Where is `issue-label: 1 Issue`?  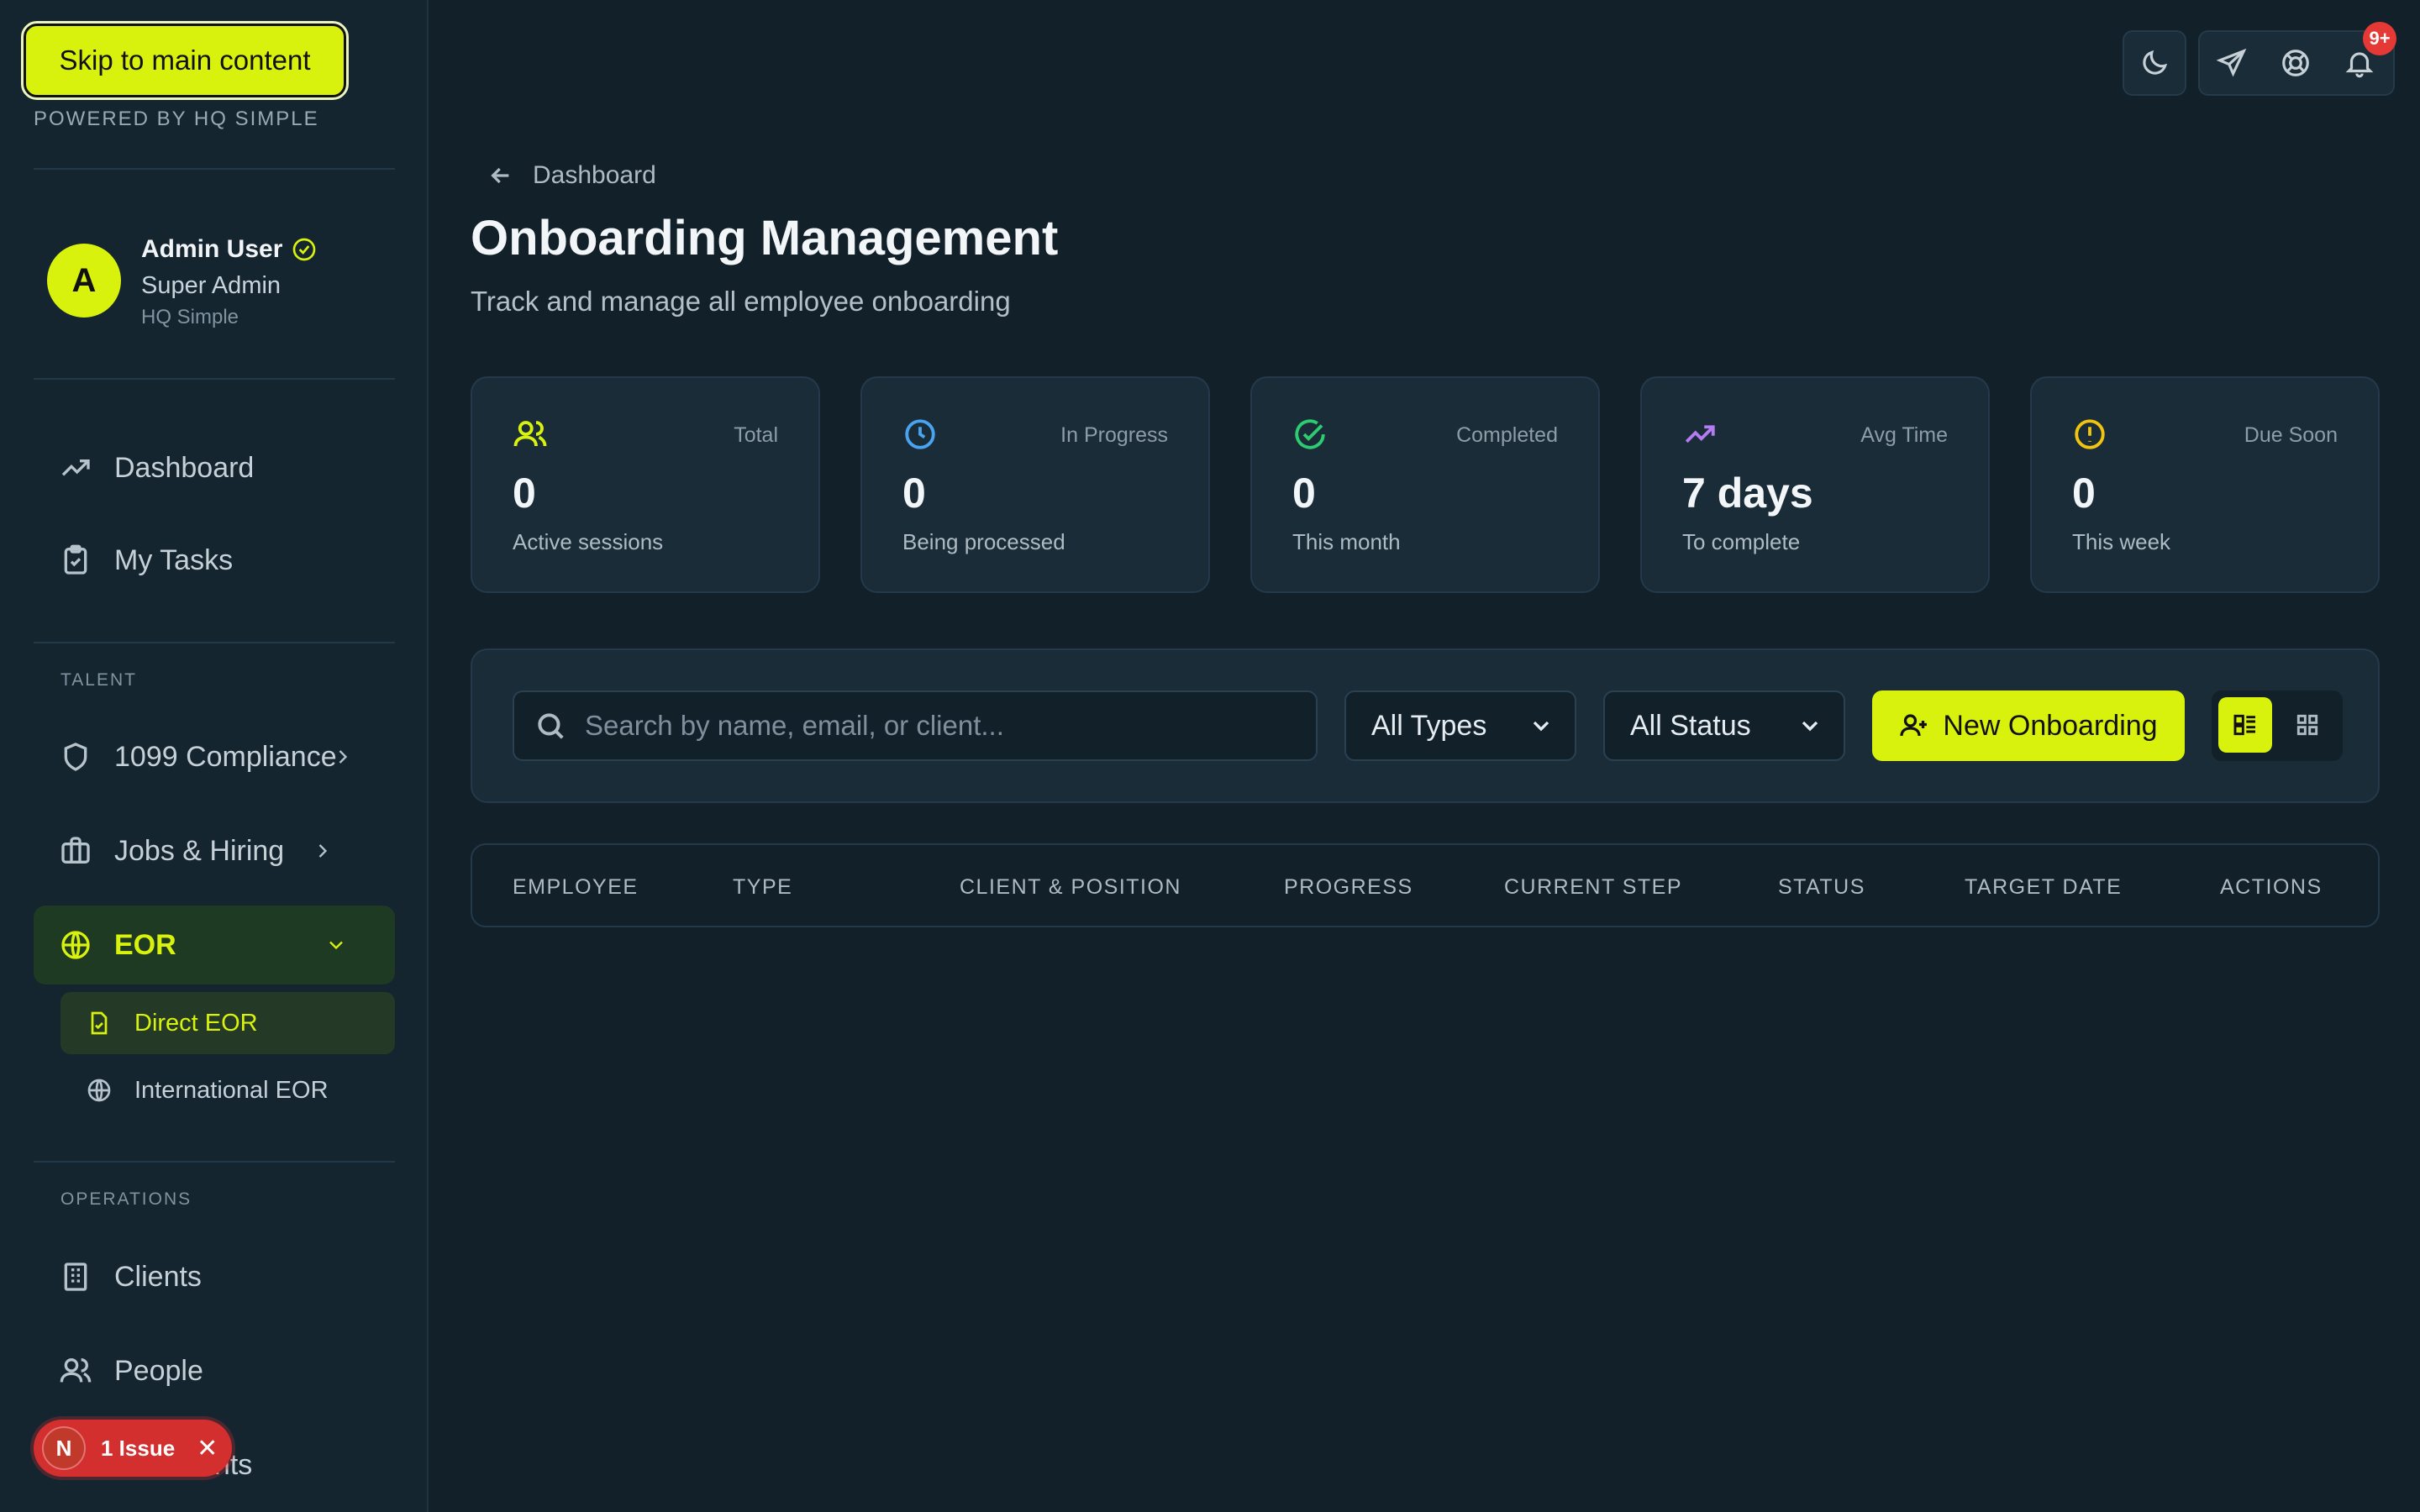
issue-label: 1 Issue is located at coordinates (138, 1448).